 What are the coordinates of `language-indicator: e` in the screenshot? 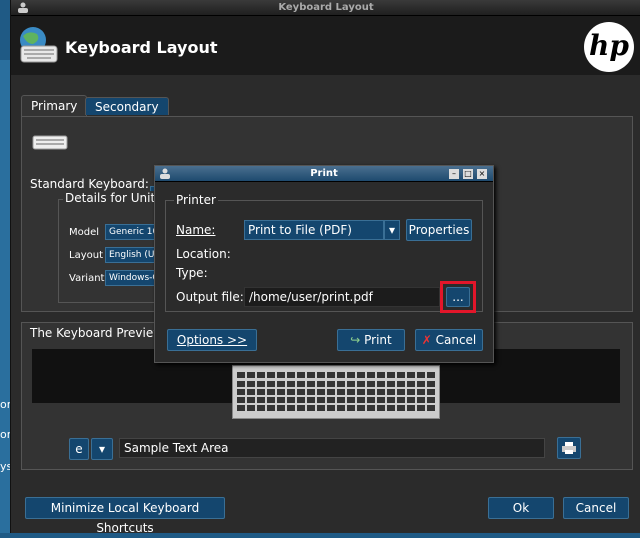 It's located at (79, 449).